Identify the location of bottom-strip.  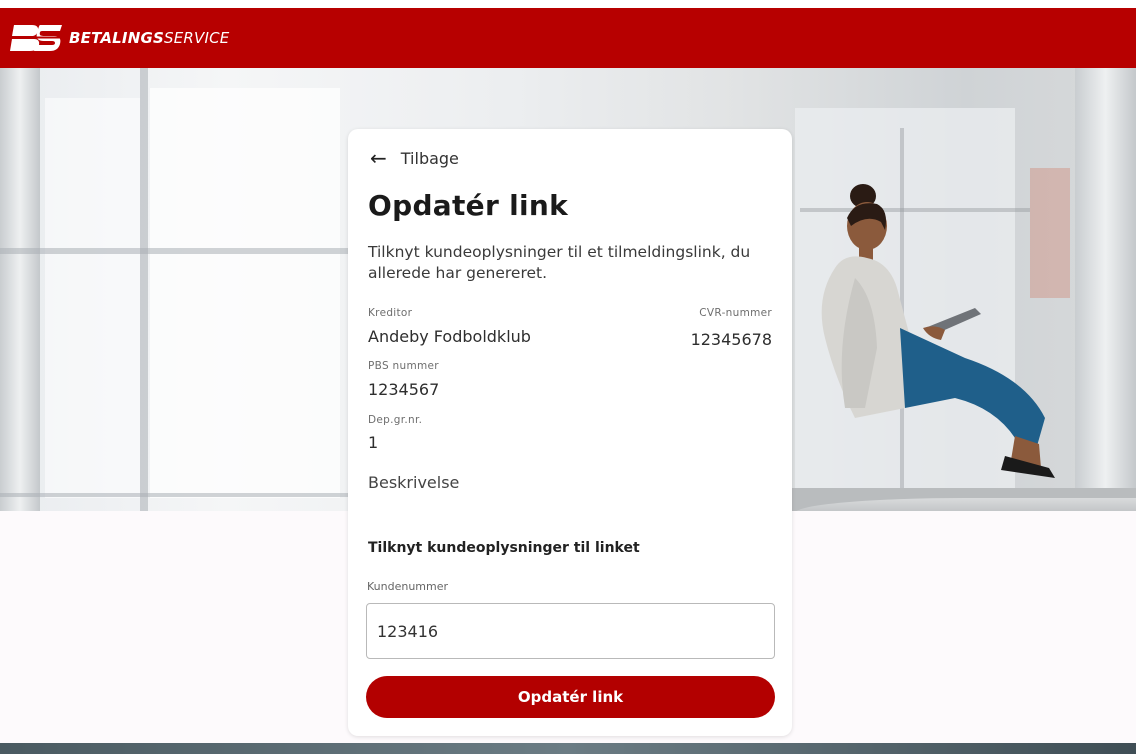
(568, 748).